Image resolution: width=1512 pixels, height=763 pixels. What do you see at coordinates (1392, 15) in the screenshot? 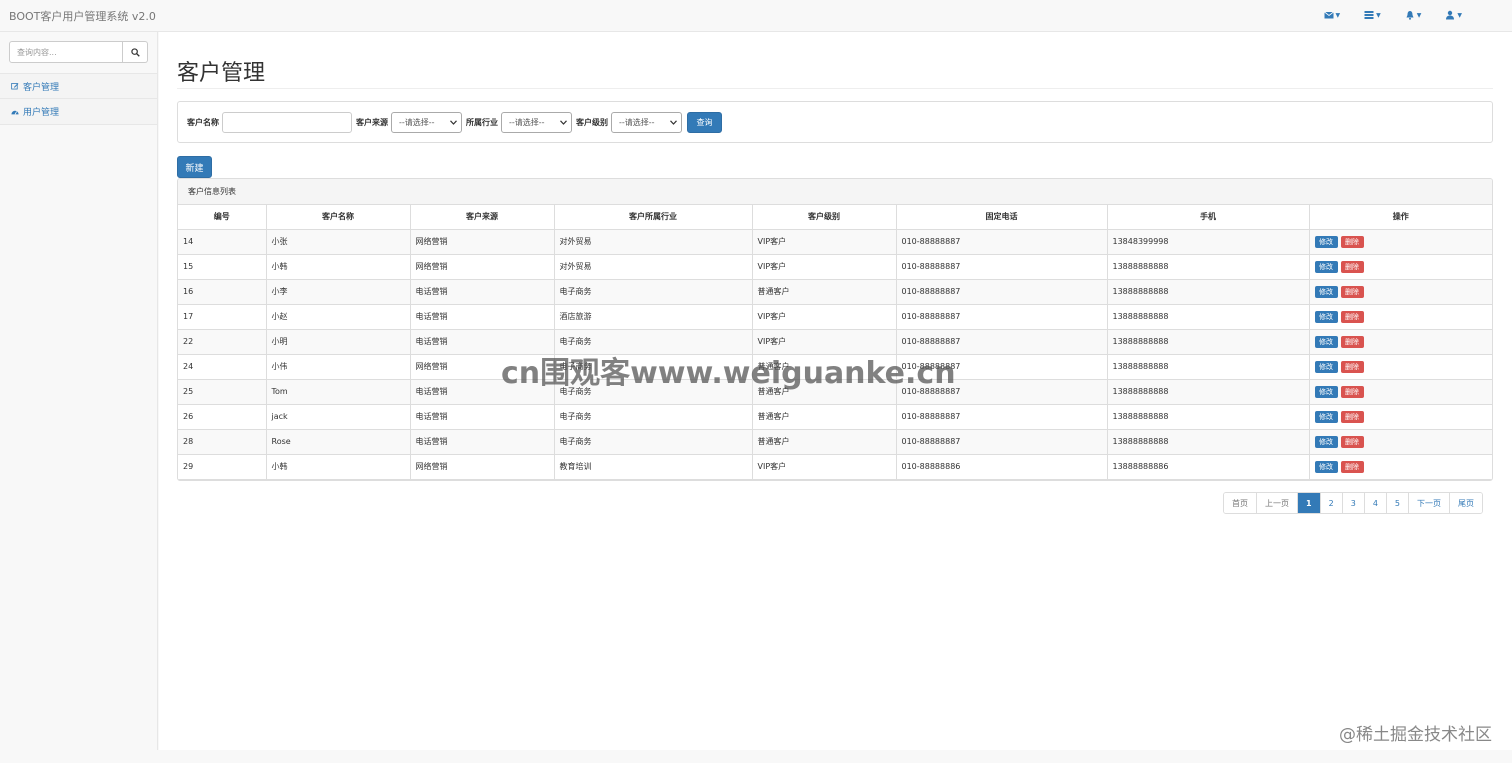
I see `navbar-icons: ▼ ▼ ▼ ▼` at bounding box center [1392, 15].